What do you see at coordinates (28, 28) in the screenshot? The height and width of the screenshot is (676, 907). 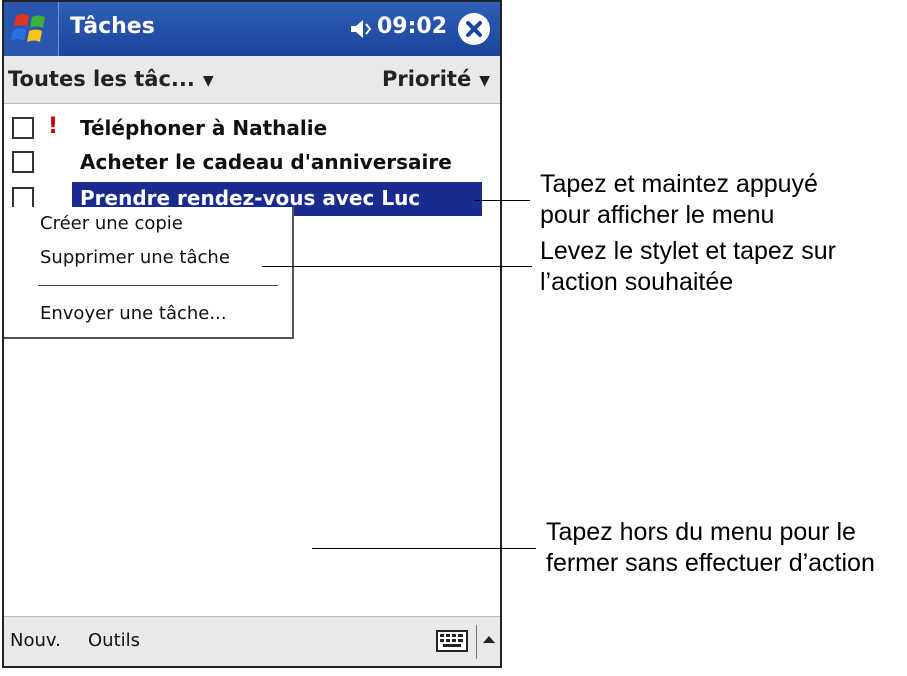 I see `windows-flag-icon` at bounding box center [28, 28].